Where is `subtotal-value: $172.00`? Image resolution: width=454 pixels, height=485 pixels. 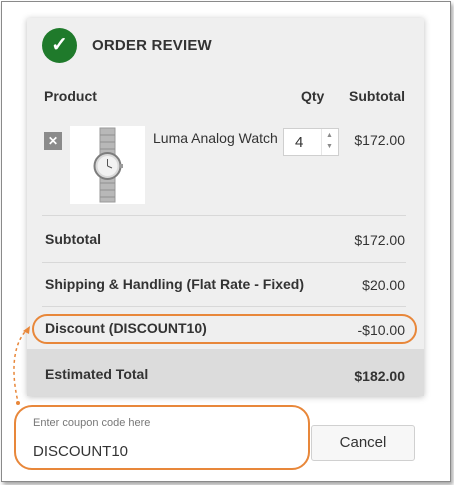 subtotal-value: $172.00 is located at coordinates (379, 240).